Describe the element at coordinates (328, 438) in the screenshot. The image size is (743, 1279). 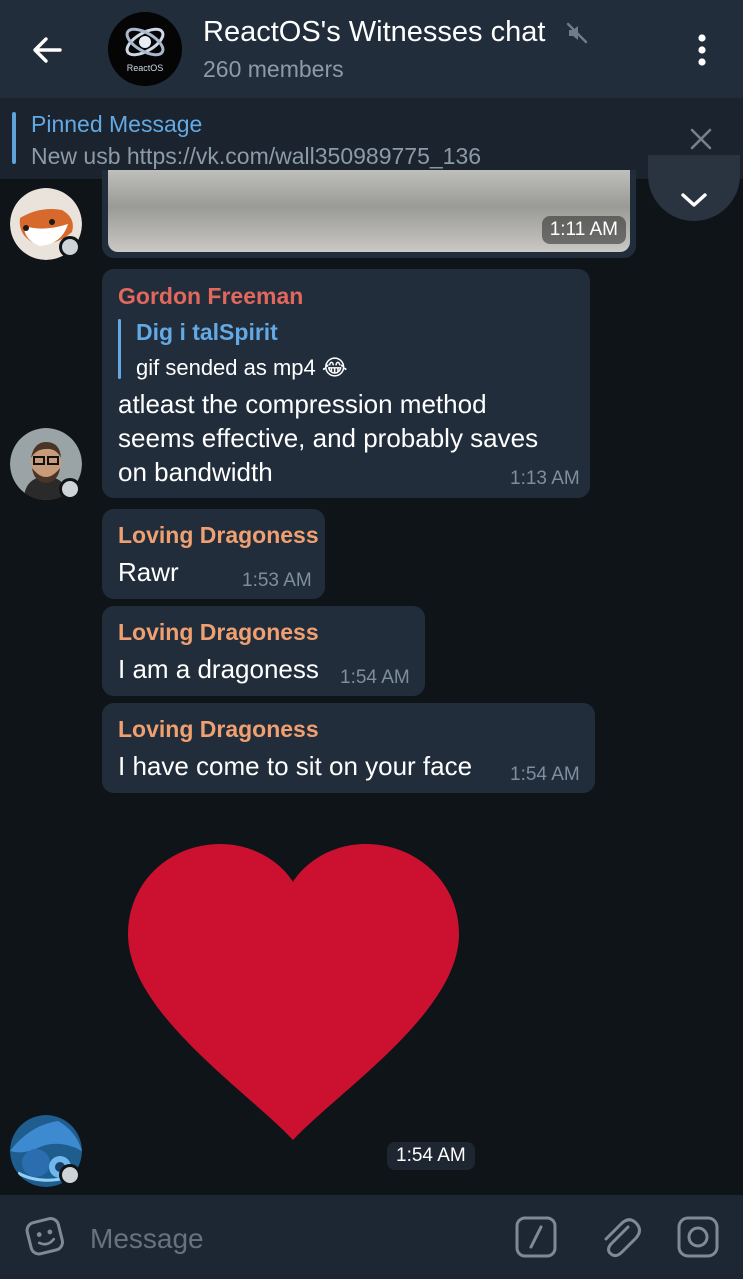
I see `message-text-line: seems effective, and probably saves` at that location.